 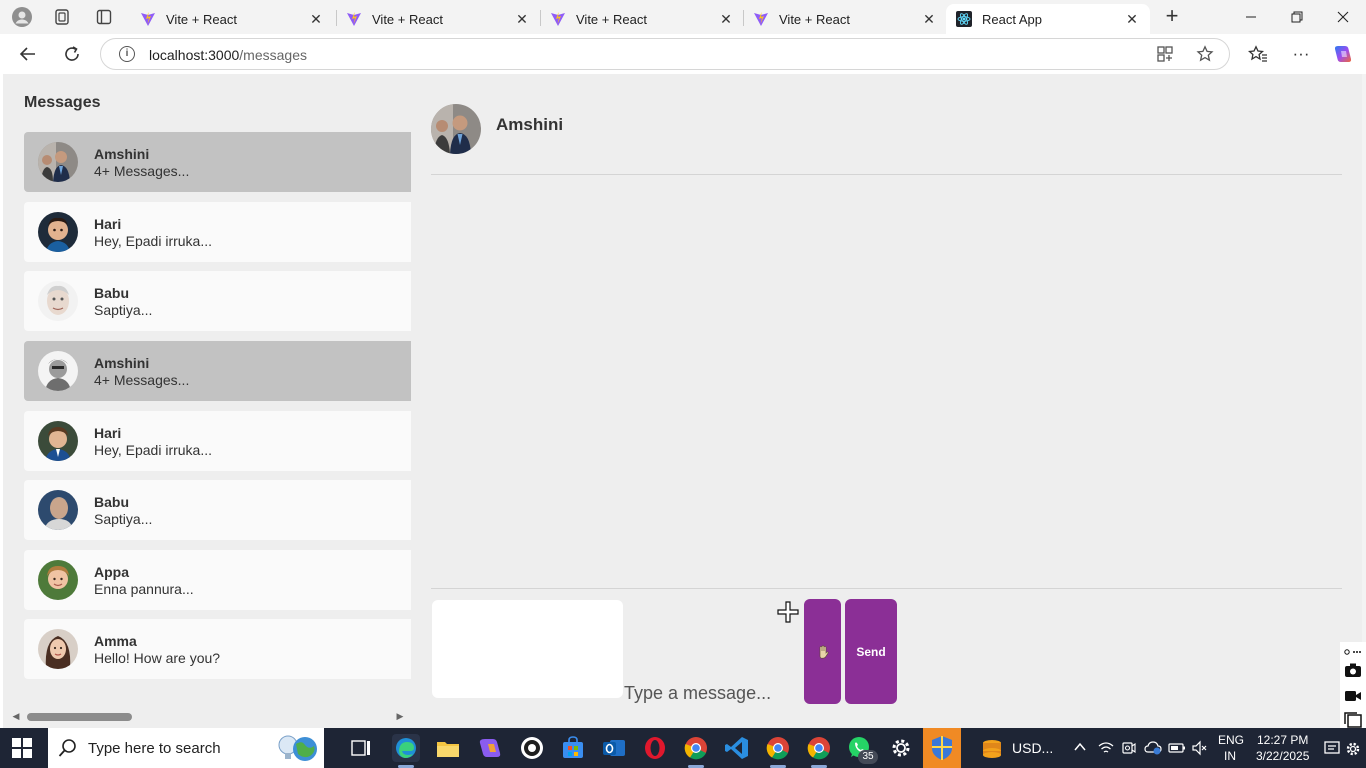 I want to click on scrollbar-thumb, so click(x=79, y=717).